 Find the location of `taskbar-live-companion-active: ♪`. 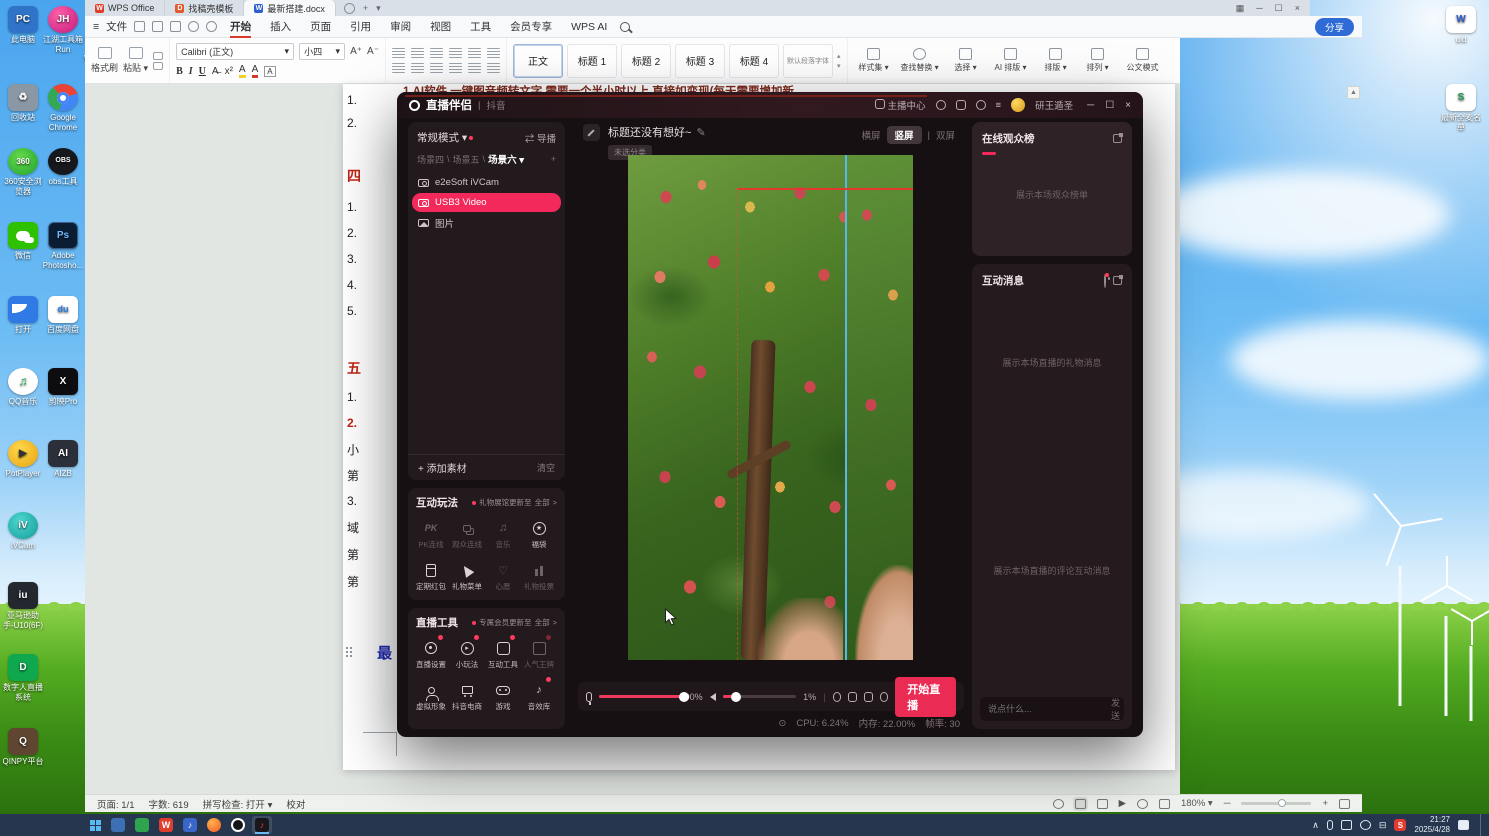

taskbar-live-companion-active: ♪ is located at coordinates (262, 825).